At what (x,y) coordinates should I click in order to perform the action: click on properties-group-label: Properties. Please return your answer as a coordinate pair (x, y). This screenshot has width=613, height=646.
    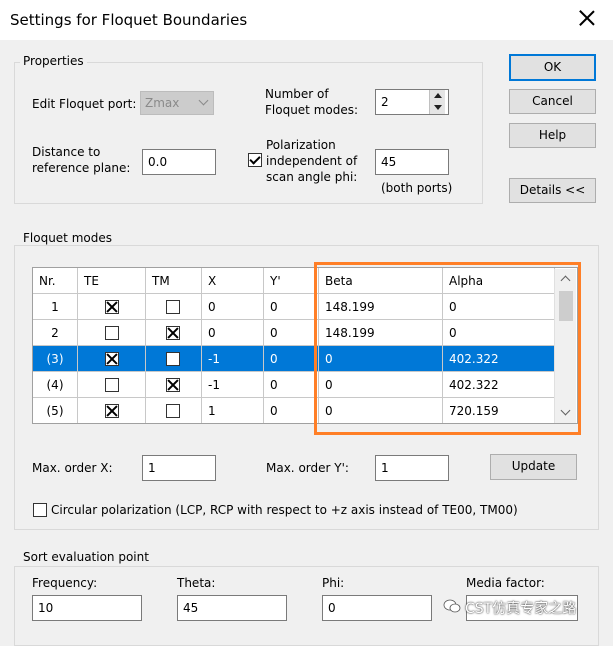
    Looking at the image, I should click on (53, 61).